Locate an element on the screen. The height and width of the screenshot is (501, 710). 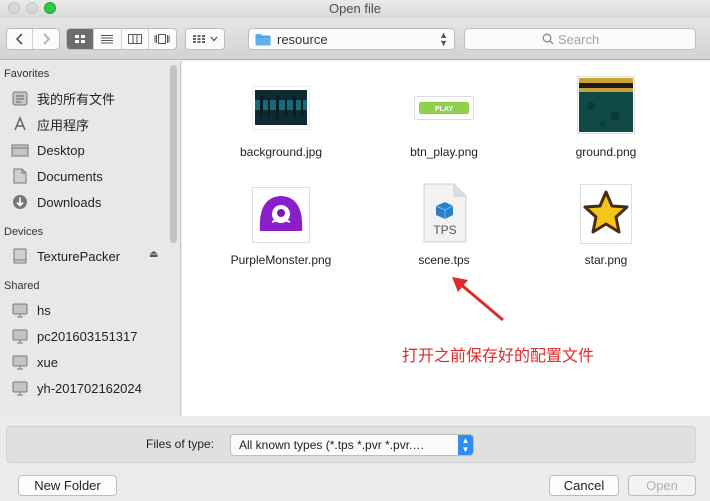
title-bar: Open file is located at coordinates (355, 9).